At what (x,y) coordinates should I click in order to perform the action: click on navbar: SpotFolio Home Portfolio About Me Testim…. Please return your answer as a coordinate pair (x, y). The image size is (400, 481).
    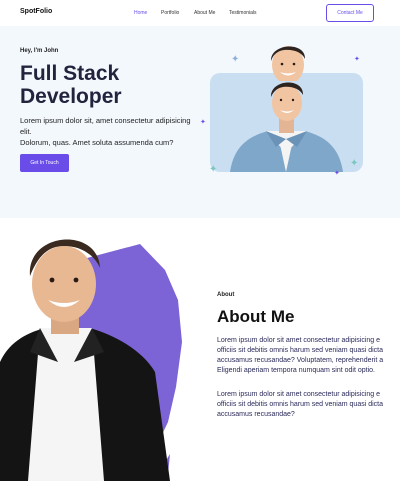
    Looking at the image, I should click on (200, 13).